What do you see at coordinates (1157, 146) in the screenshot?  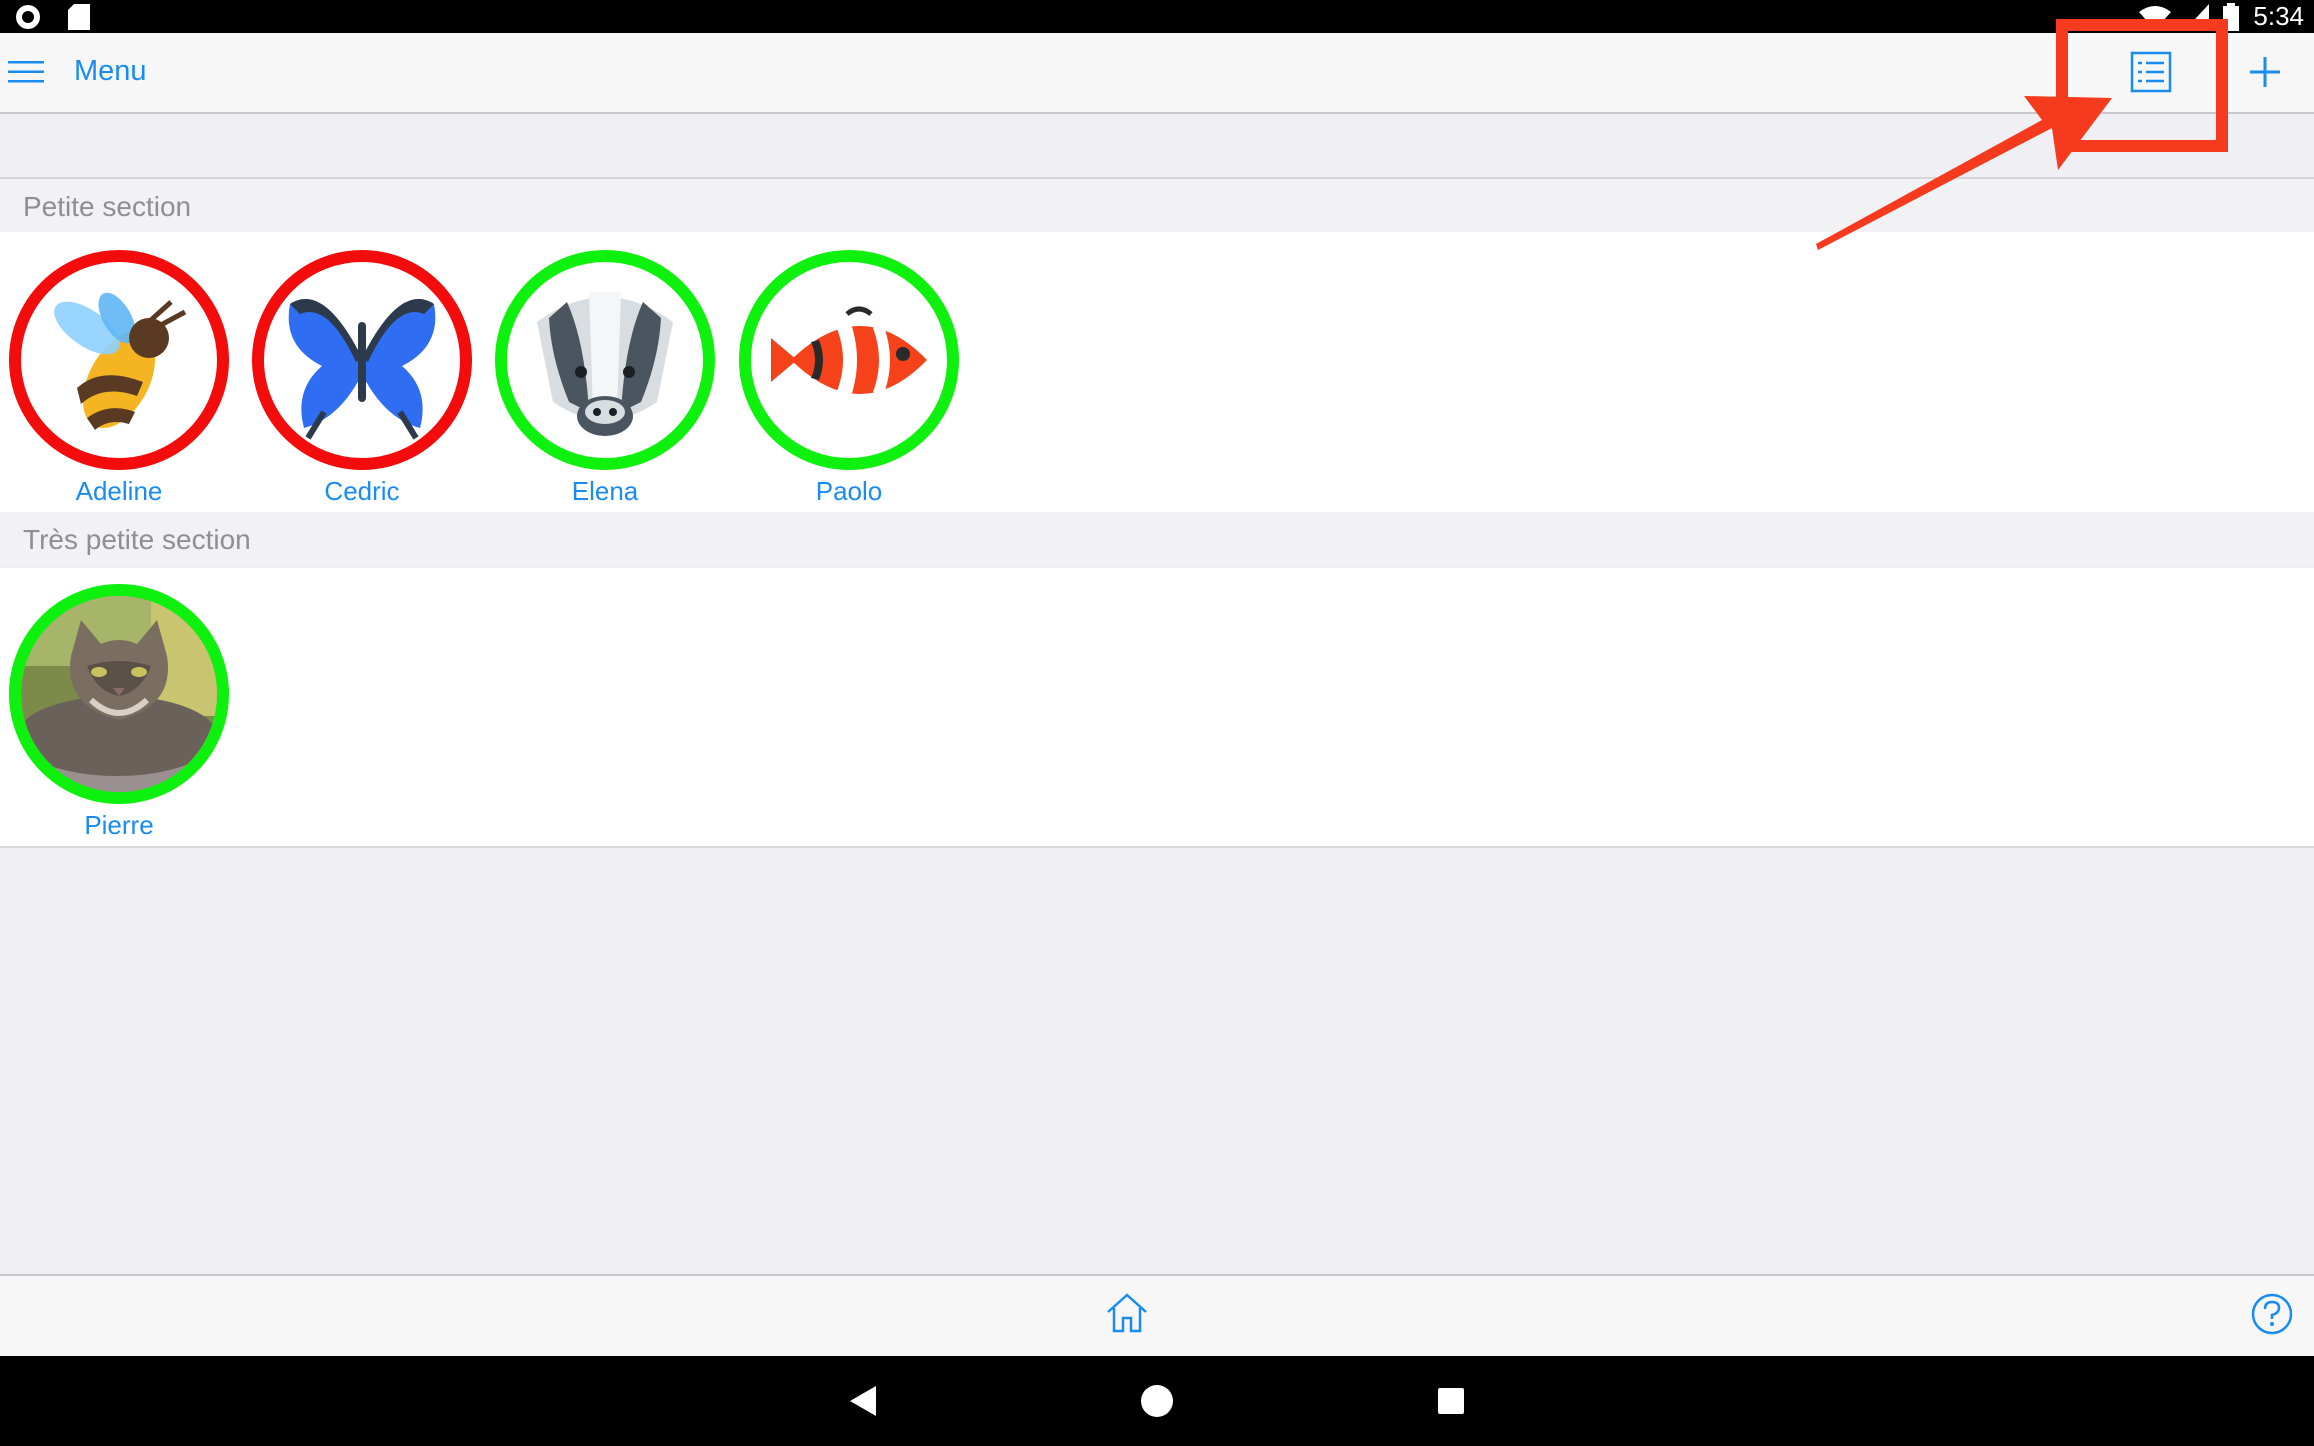 I see `spacer` at bounding box center [1157, 146].